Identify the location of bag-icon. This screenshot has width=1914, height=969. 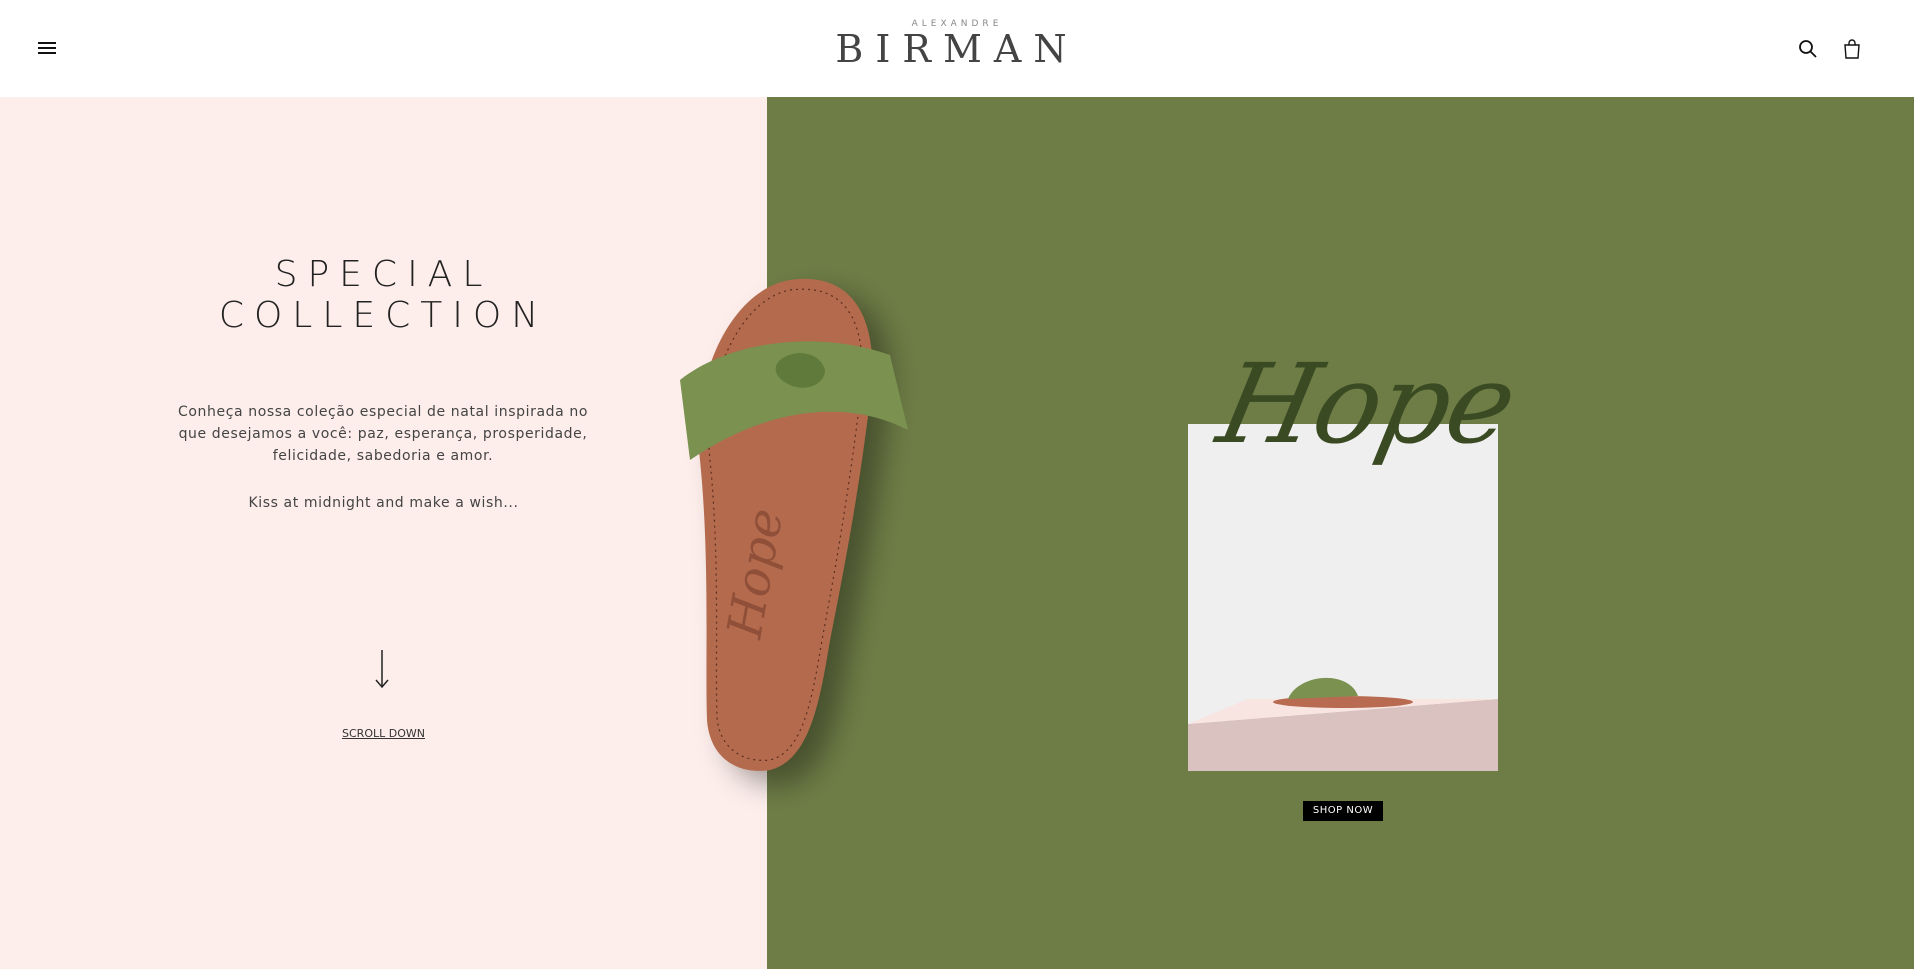
(1852, 49).